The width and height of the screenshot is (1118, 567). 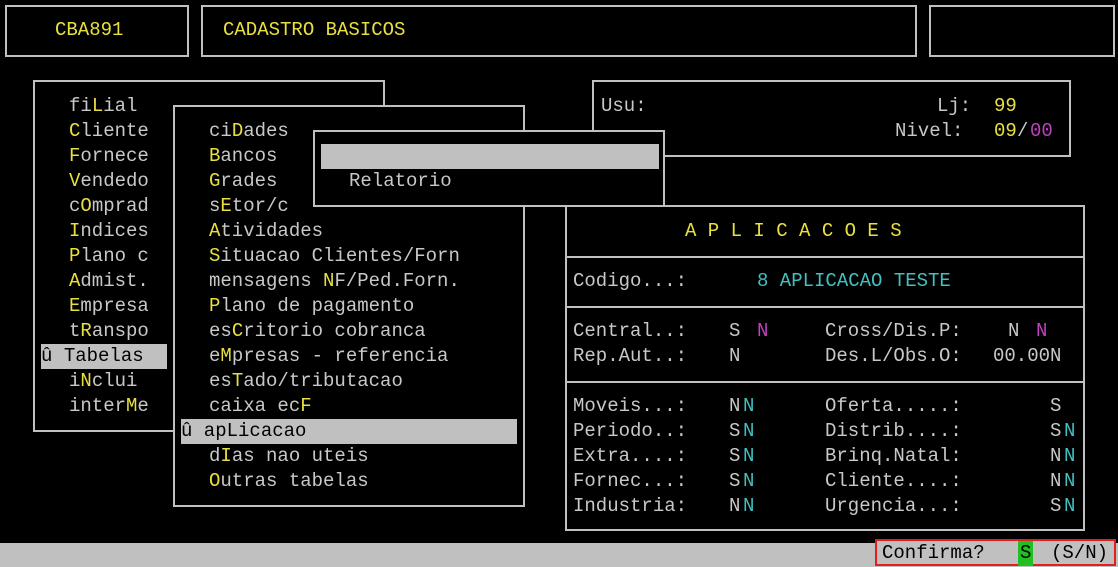 I want to click on main-menu-item: Admist., so click(x=109, y=281).